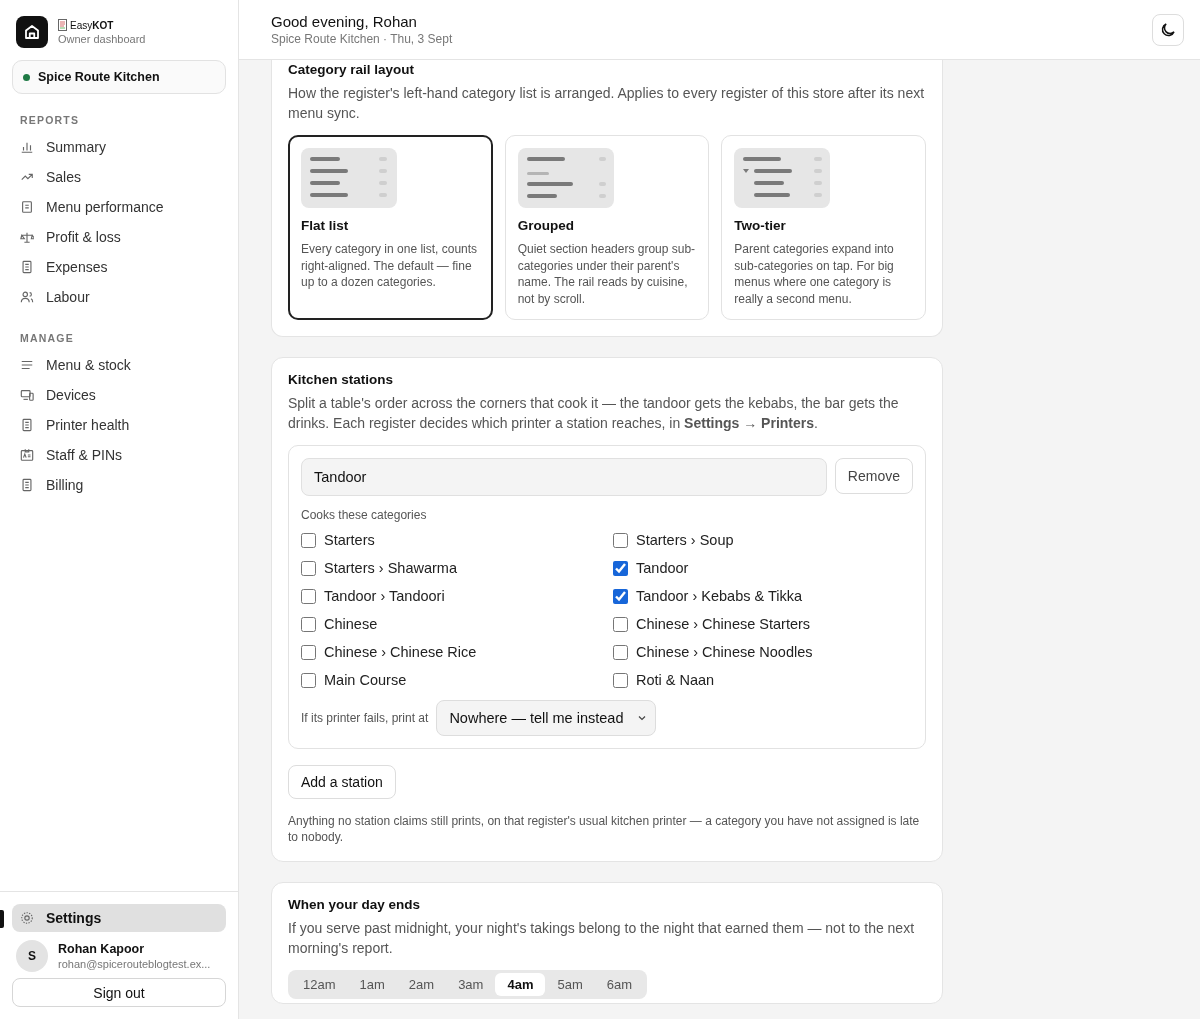  Describe the element at coordinates (520, 984) in the screenshot. I see `hour-tab: 4am` at that location.